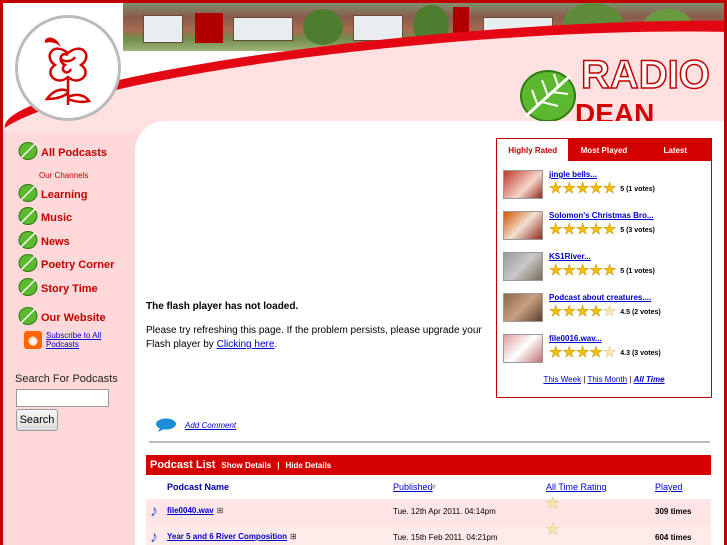 The height and width of the screenshot is (545, 727). Describe the element at coordinates (673, 511) in the screenshot. I see `played-count: 309 times` at that location.